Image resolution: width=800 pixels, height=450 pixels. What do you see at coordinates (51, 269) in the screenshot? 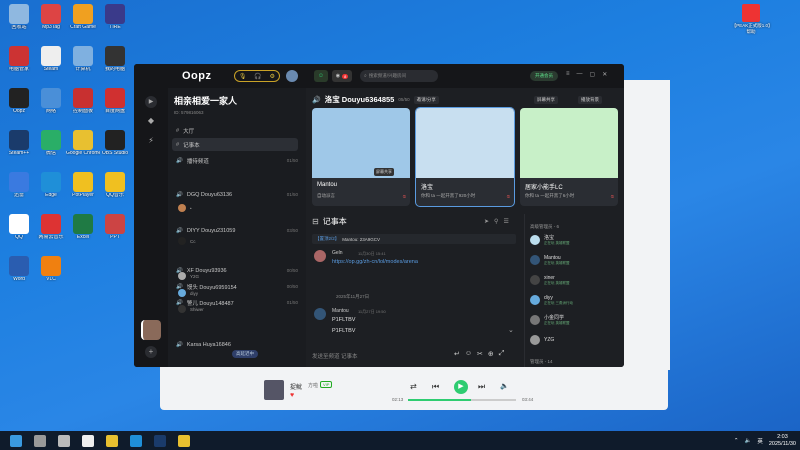
I see `desktop-icon: VLC` at bounding box center [51, 269].